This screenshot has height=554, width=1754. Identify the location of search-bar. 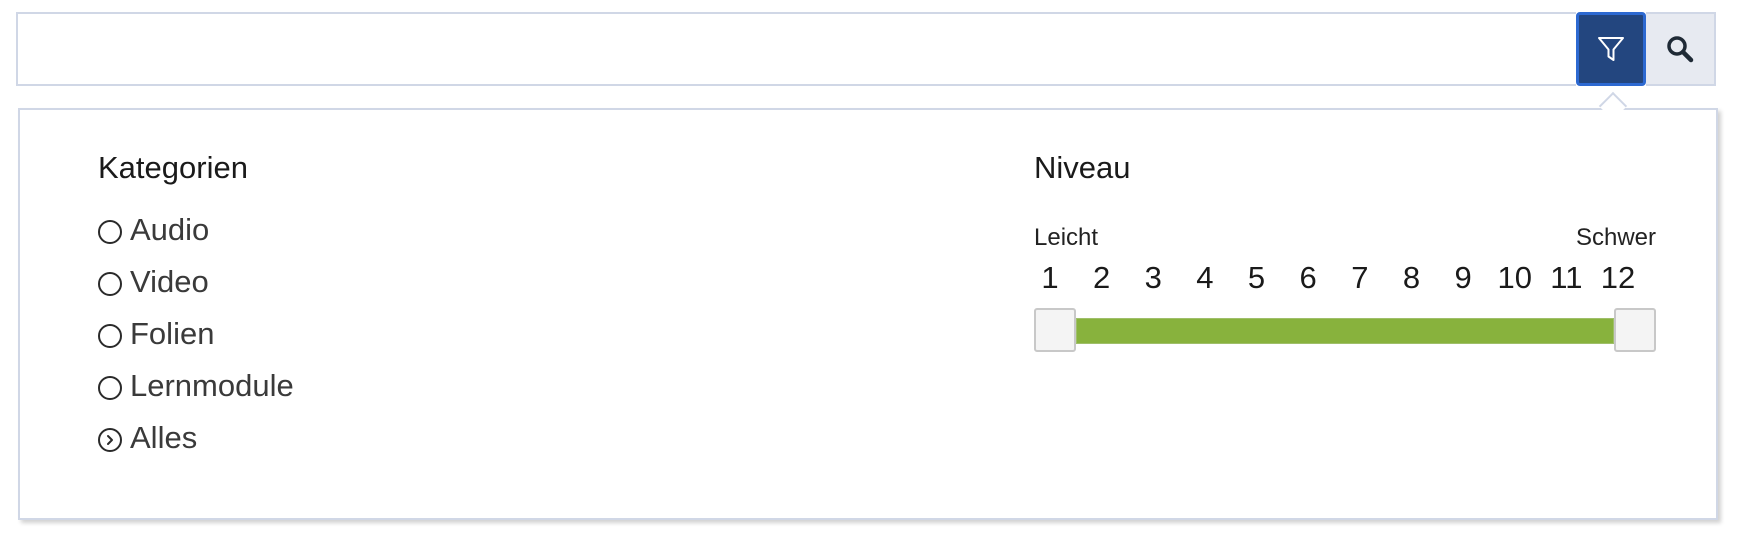
(866, 49).